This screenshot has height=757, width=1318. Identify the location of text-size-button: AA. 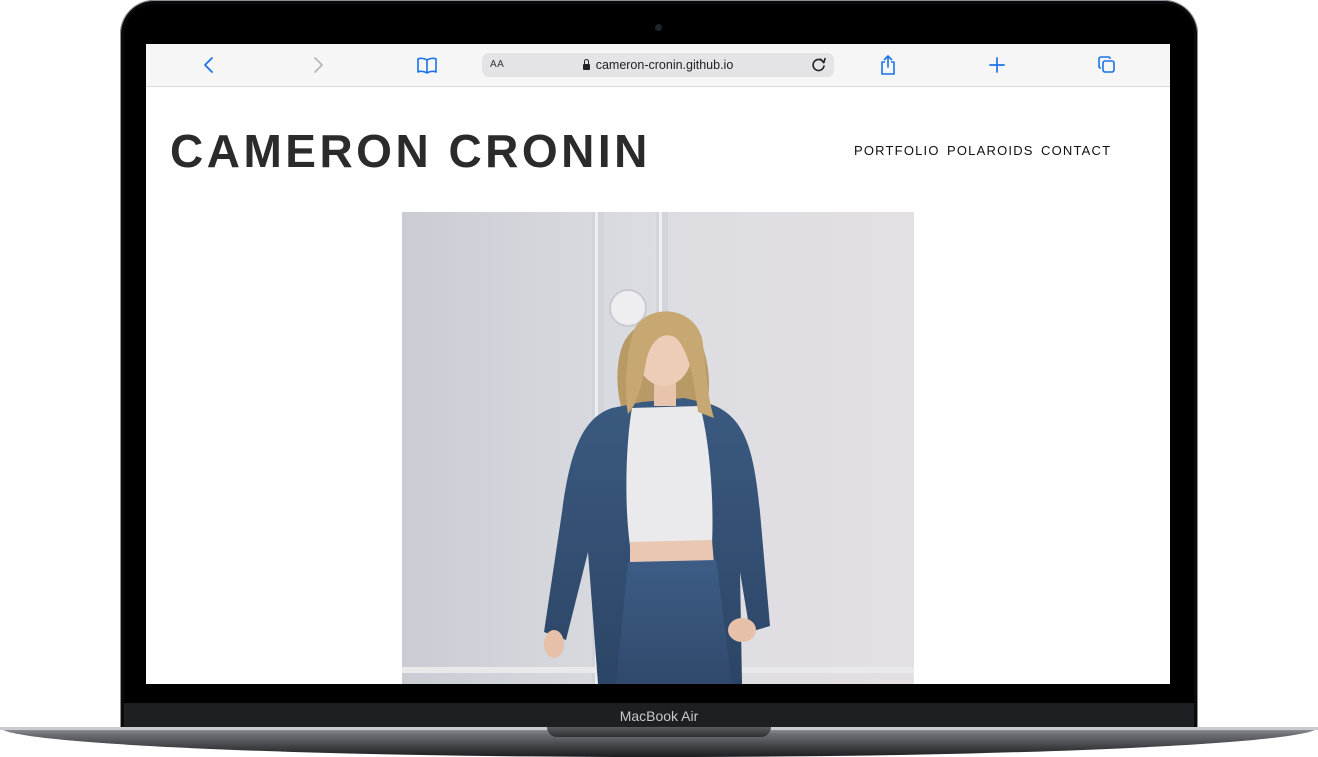
(497, 65).